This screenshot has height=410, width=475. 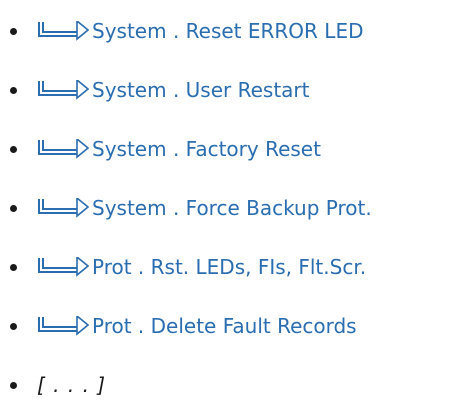 I want to click on more-items-ellipsis: [ . . . ], so click(x=72, y=385).